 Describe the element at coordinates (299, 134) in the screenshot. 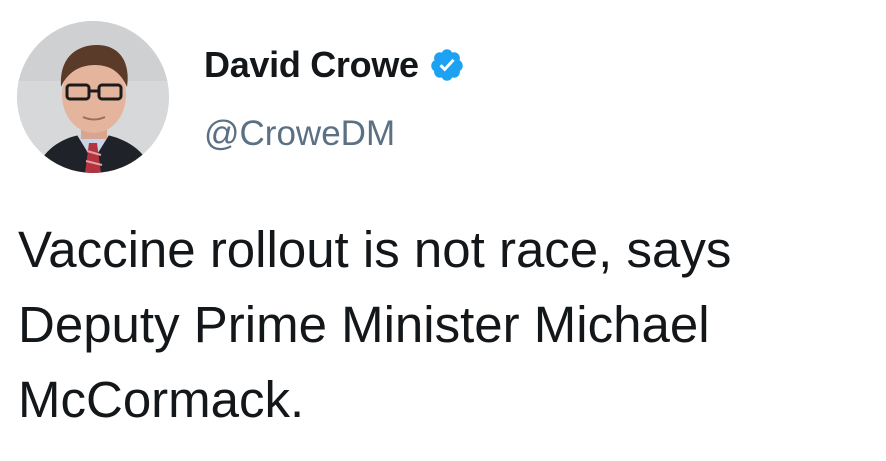

I see `author-handle: @CroweDM` at that location.